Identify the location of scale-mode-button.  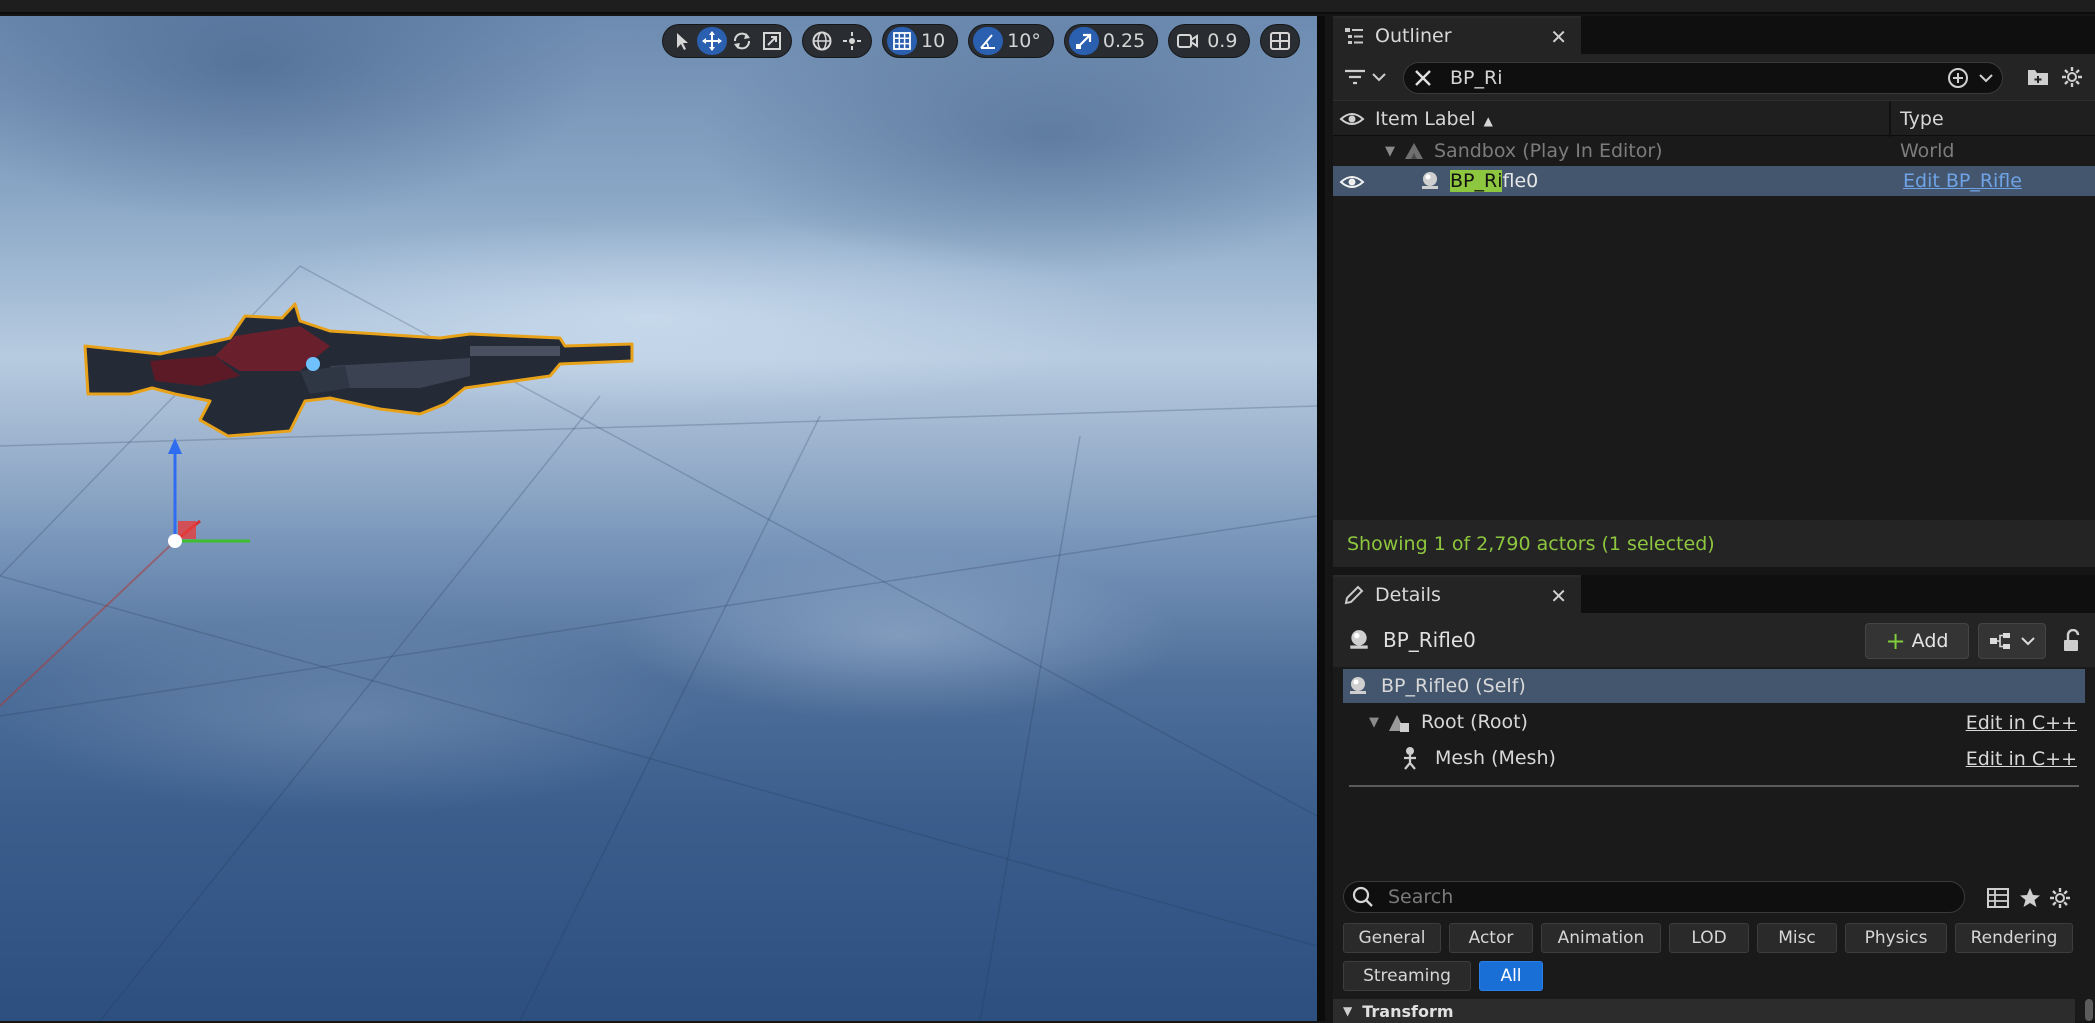
(772, 41).